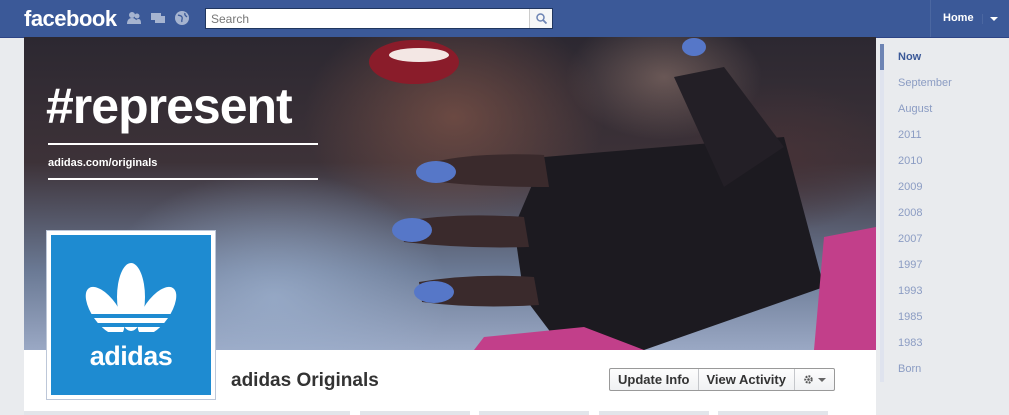  Describe the element at coordinates (940, 239) in the screenshot. I see `timeline-nav-item: 2007` at that location.